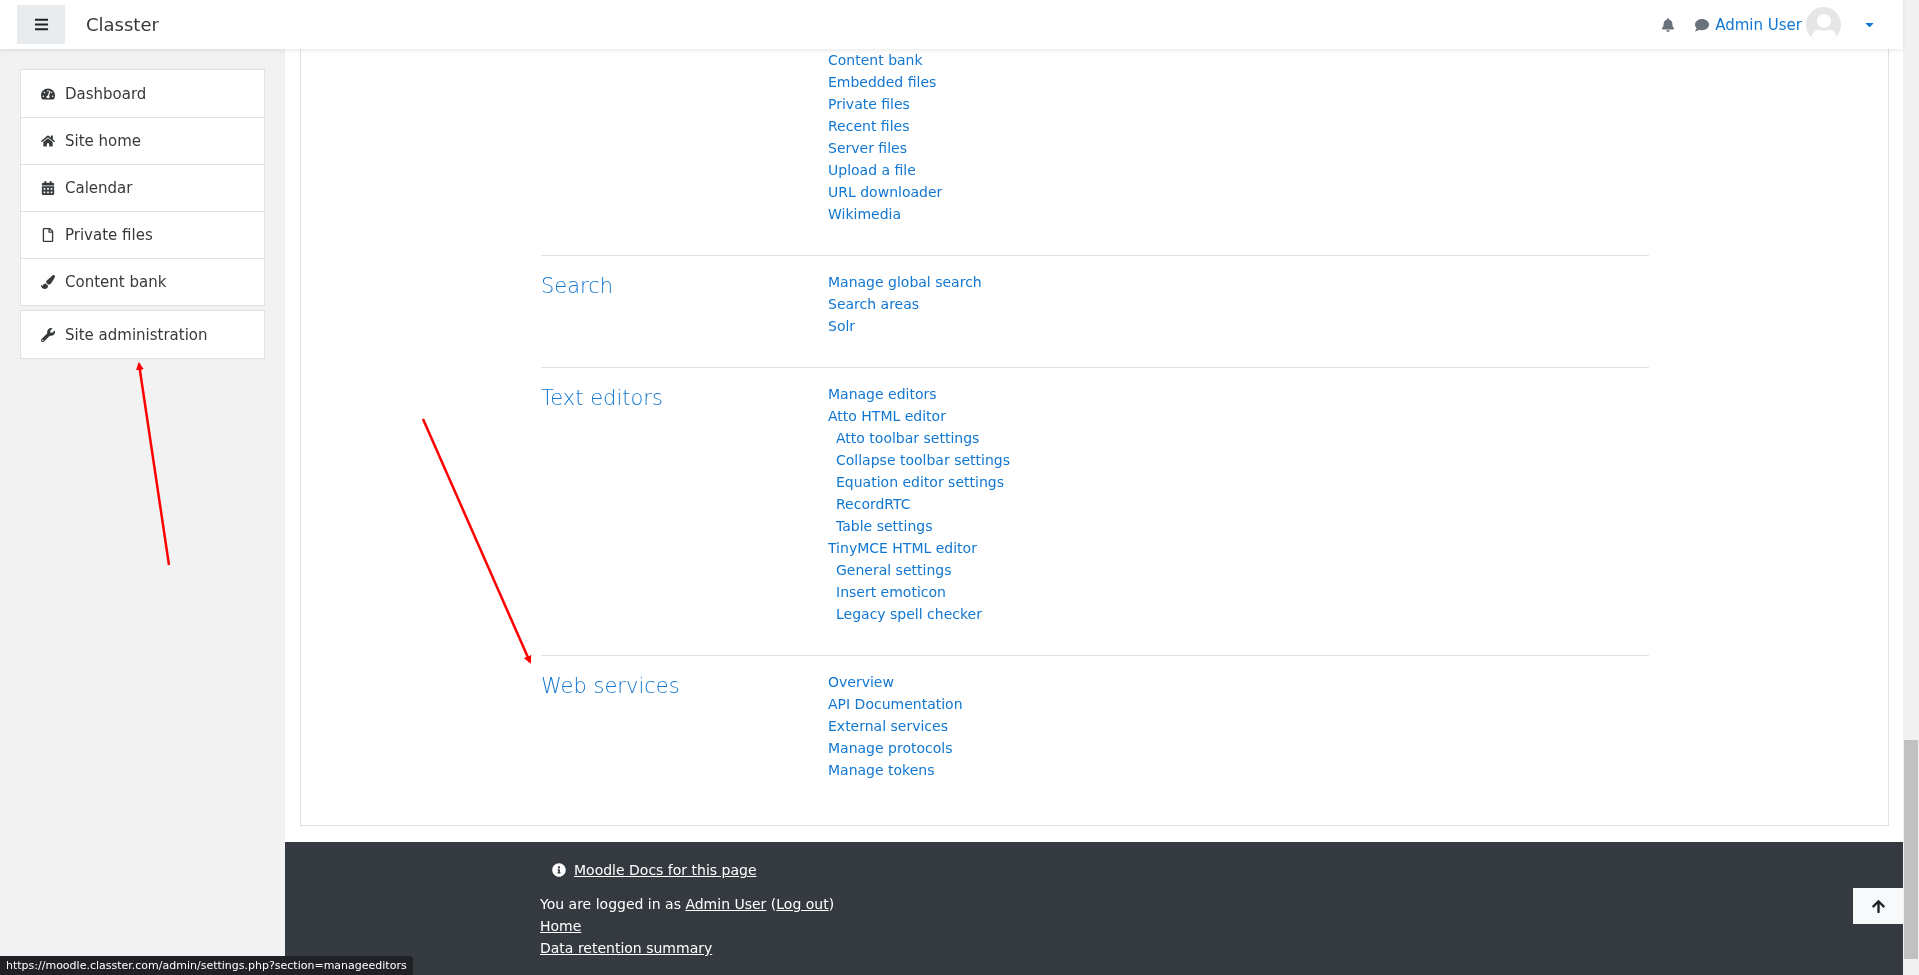 This screenshot has width=1919, height=975. What do you see at coordinates (880, 526) in the screenshot?
I see `settings-link: Table settings` at bounding box center [880, 526].